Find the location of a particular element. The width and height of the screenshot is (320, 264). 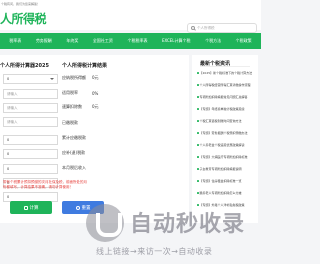

news-item-text: 专项附加扣除填报常见问题汇总解答 is located at coordinates (223, 97).